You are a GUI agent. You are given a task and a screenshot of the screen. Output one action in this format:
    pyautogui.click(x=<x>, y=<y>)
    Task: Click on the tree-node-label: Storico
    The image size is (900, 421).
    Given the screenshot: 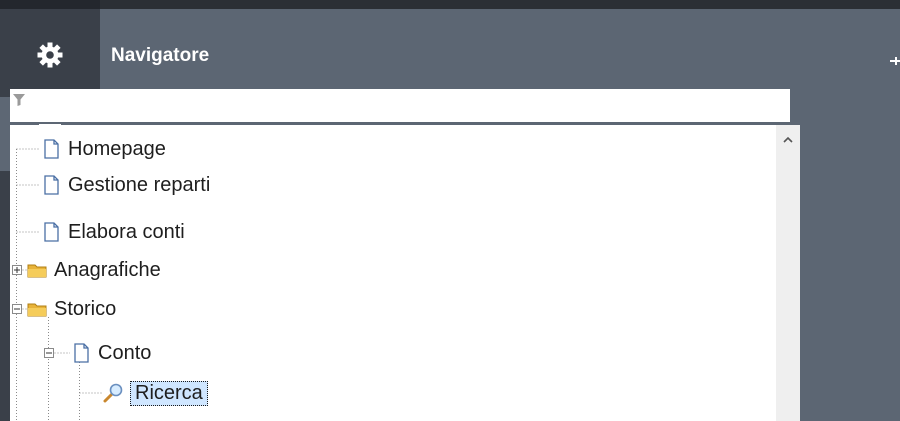 What is the action you would take?
    pyautogui.click(x=85, y=308)
    